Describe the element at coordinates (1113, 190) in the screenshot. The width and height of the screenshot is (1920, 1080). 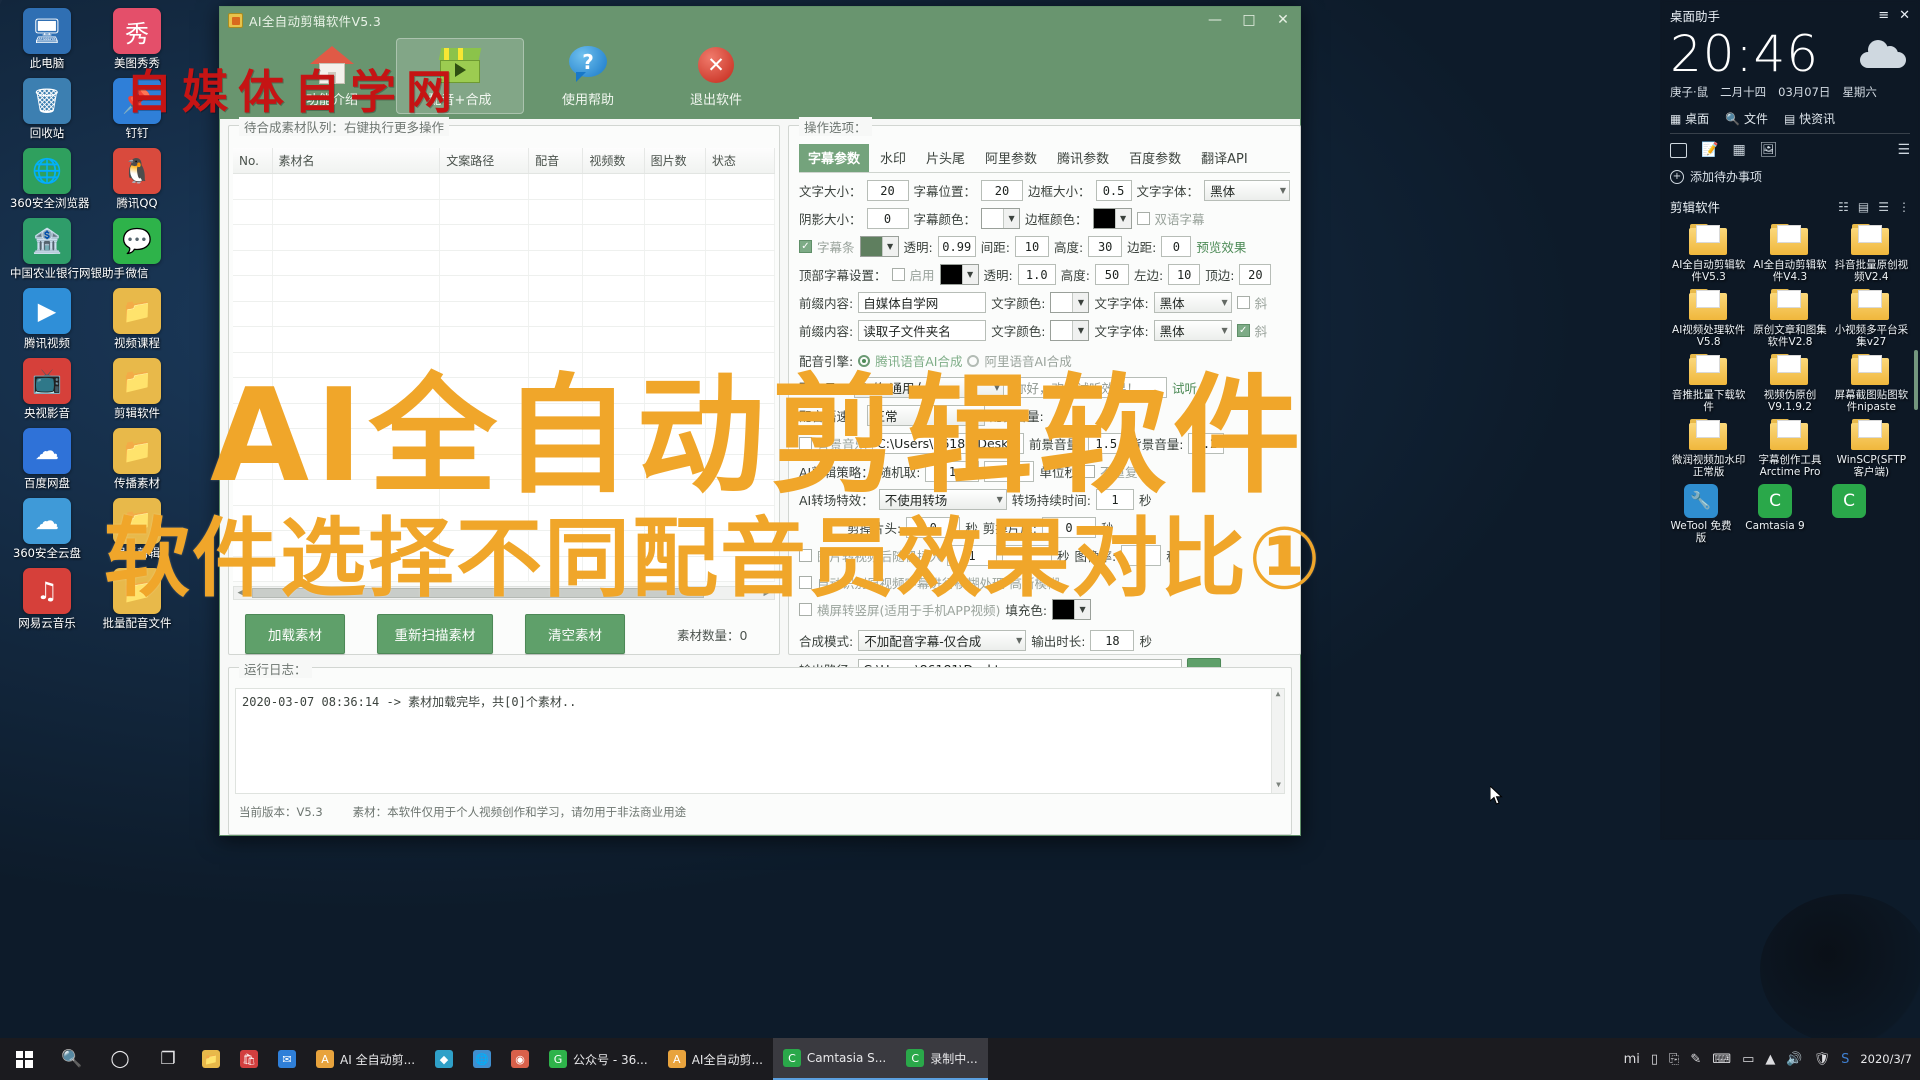
I see `border-size-input: 0.5` at that location.